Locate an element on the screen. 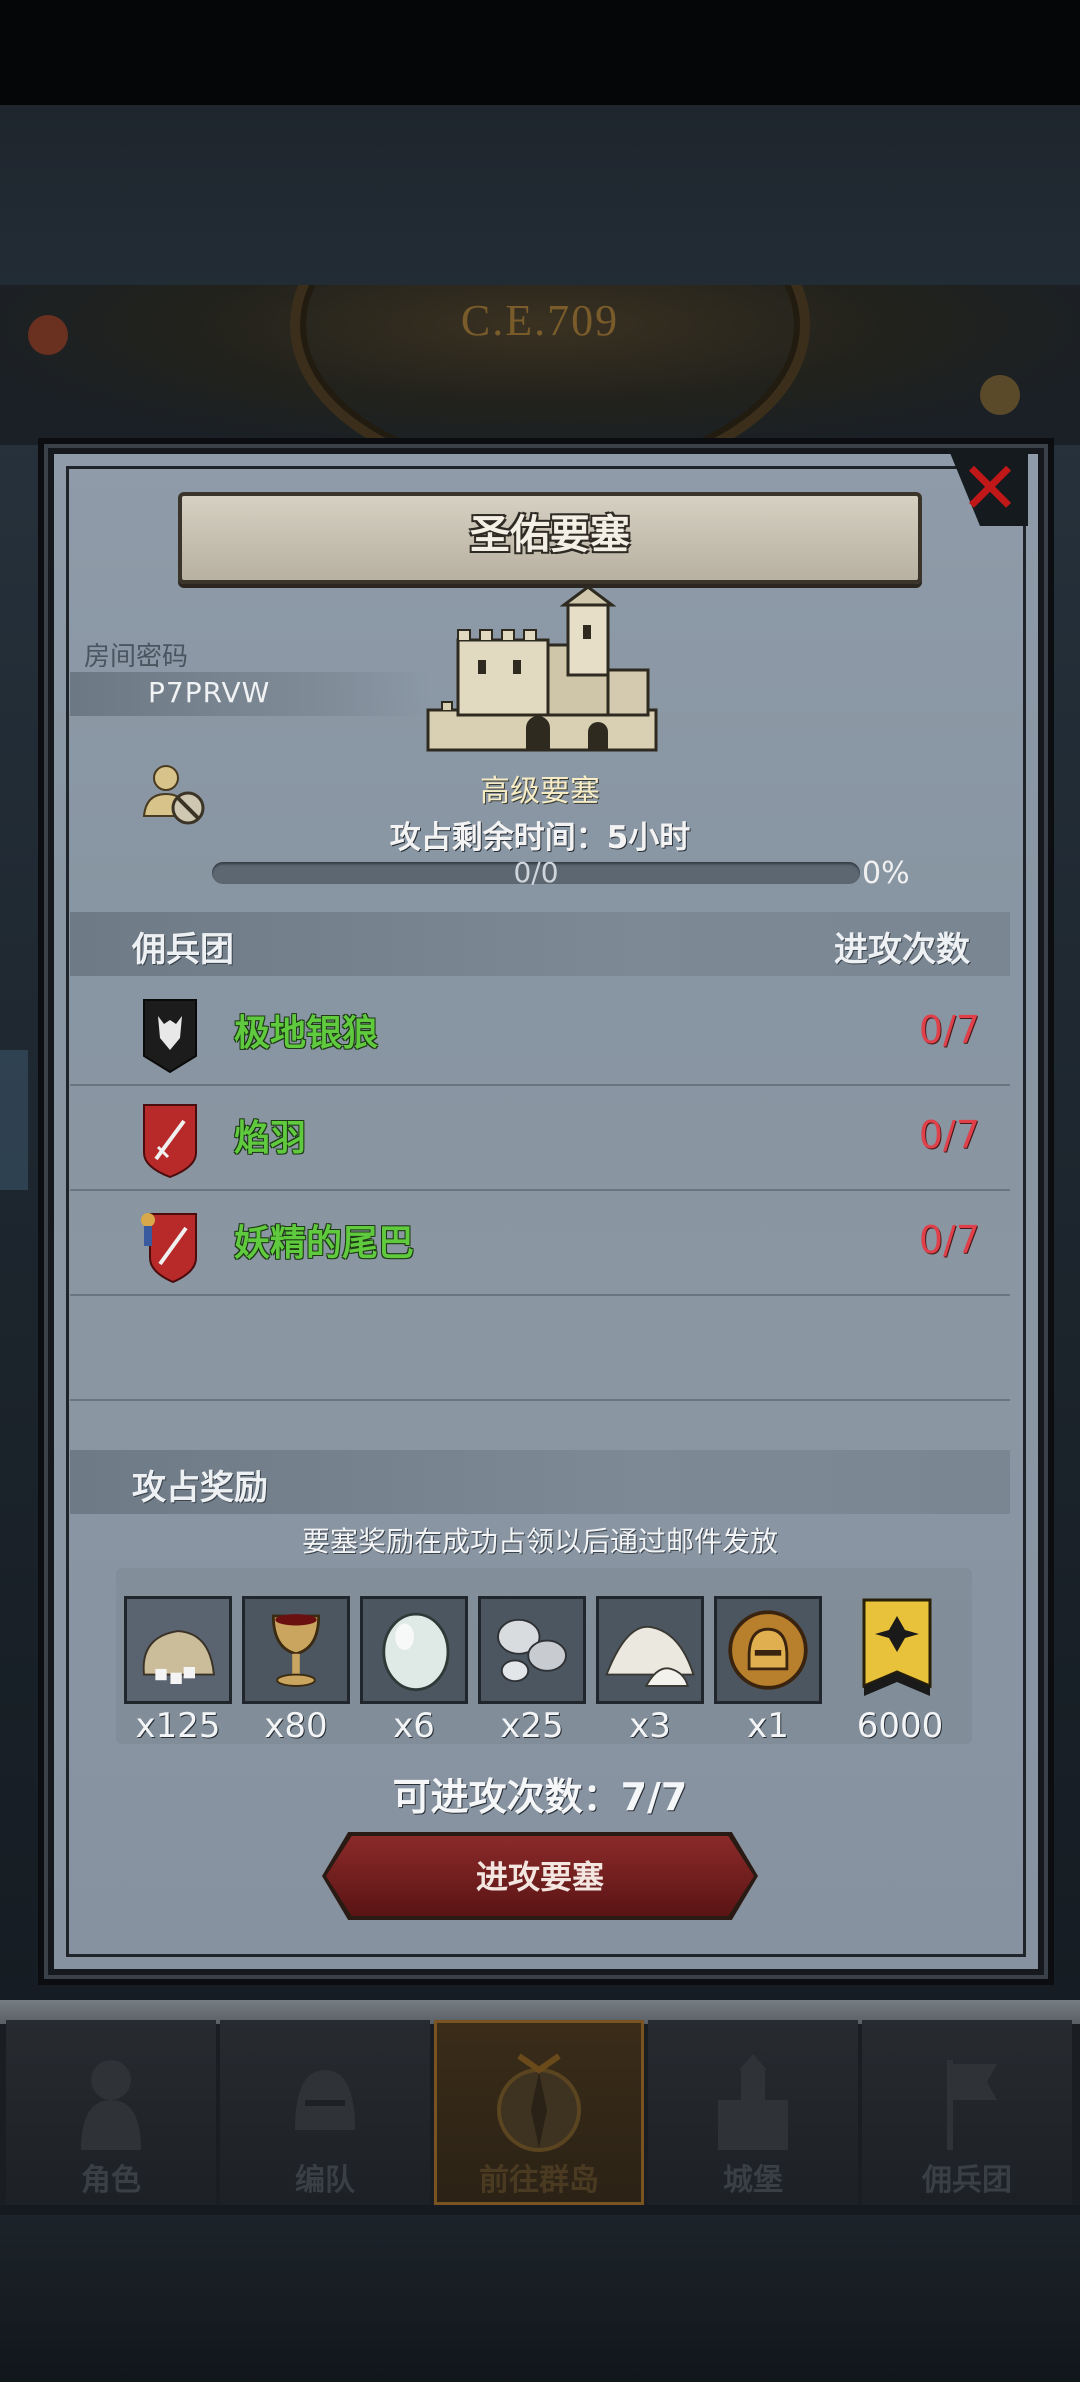 The width and height of the screenshot is (1080, 2382). capture-progress-percent: 0% is located at coordinates (886, 873).